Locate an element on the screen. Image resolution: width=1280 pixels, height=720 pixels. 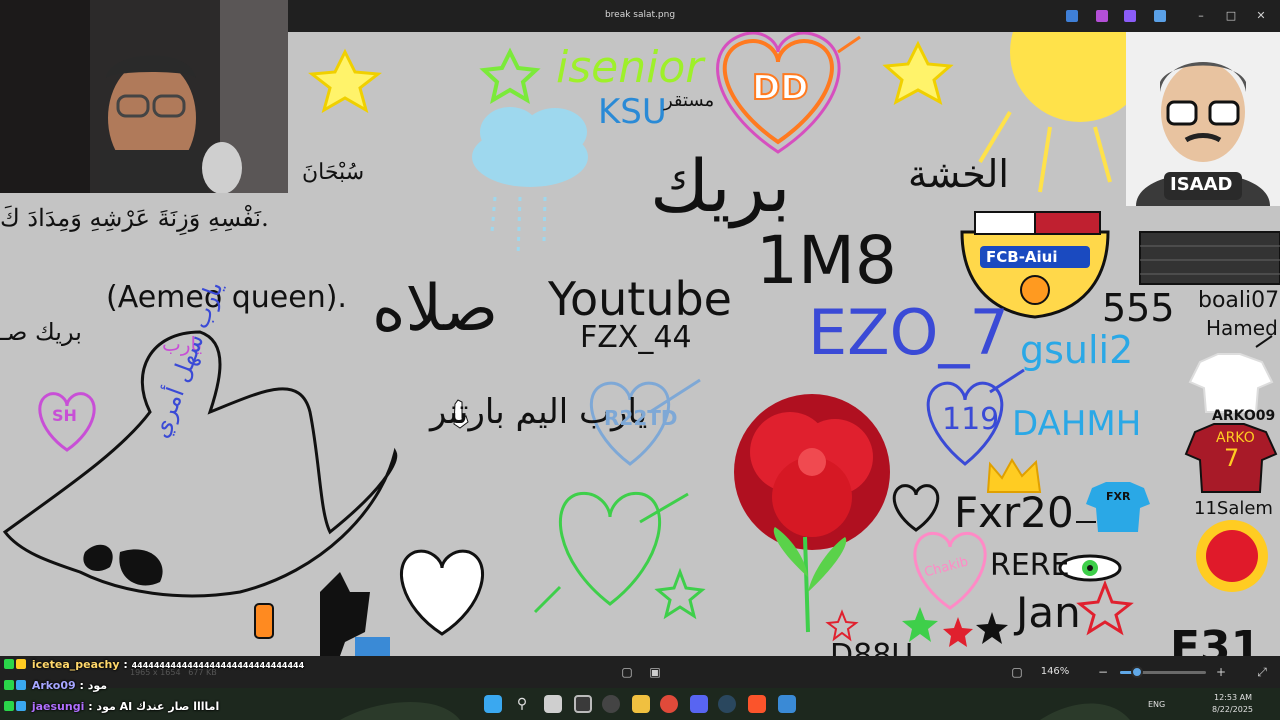
text-119: 119 is located at coordinates (971, 419).